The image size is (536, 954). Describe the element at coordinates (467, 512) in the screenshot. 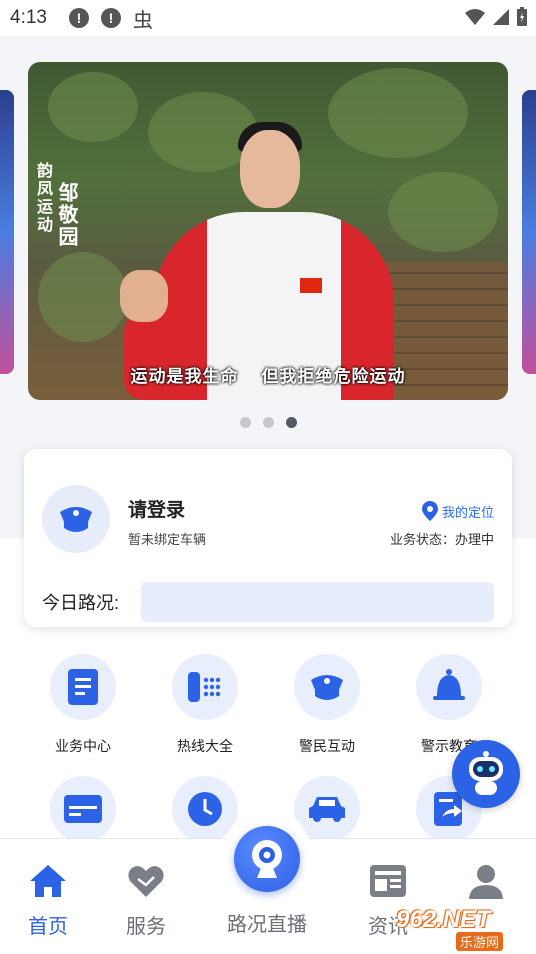

I see `my-location-label: 我的定位` at that location.